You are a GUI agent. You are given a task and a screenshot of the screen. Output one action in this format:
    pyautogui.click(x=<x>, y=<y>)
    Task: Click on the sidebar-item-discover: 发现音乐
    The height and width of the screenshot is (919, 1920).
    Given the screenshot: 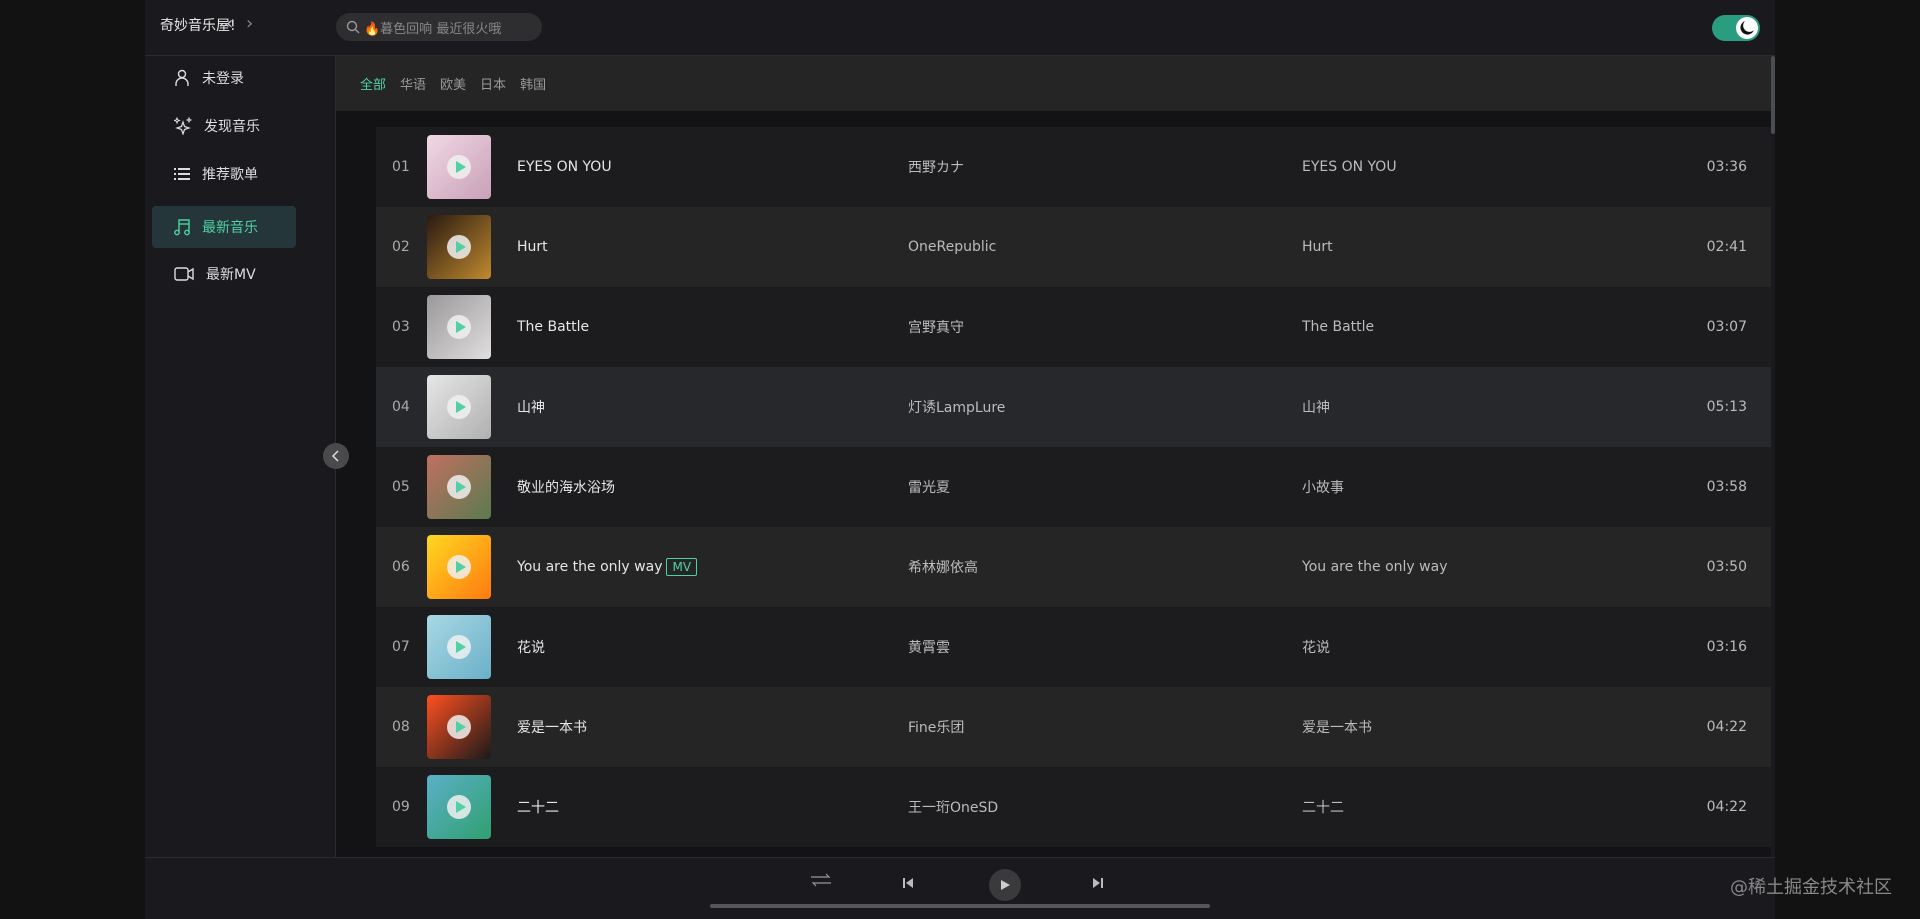 What is the action you would take?
    pyautogui.click(x=224, y=126)
    